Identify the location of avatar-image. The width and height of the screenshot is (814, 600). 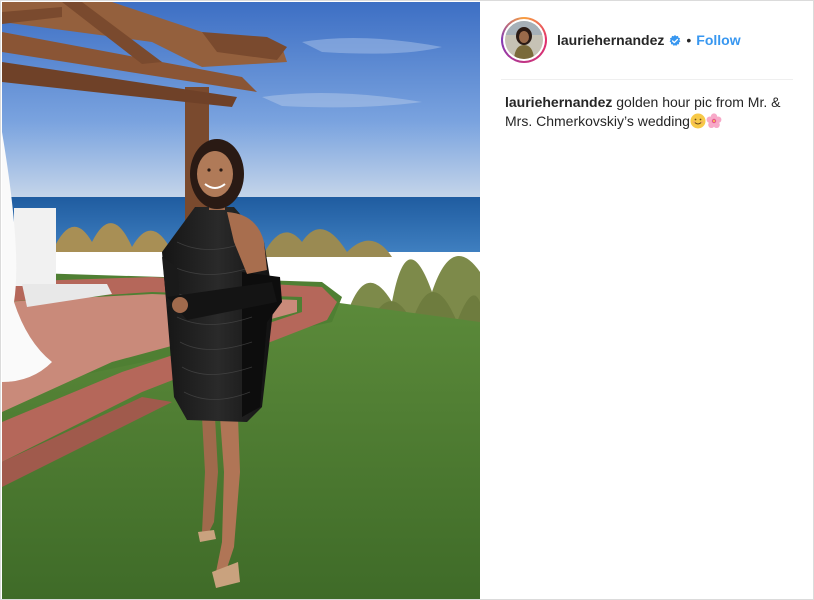
(524, 40).